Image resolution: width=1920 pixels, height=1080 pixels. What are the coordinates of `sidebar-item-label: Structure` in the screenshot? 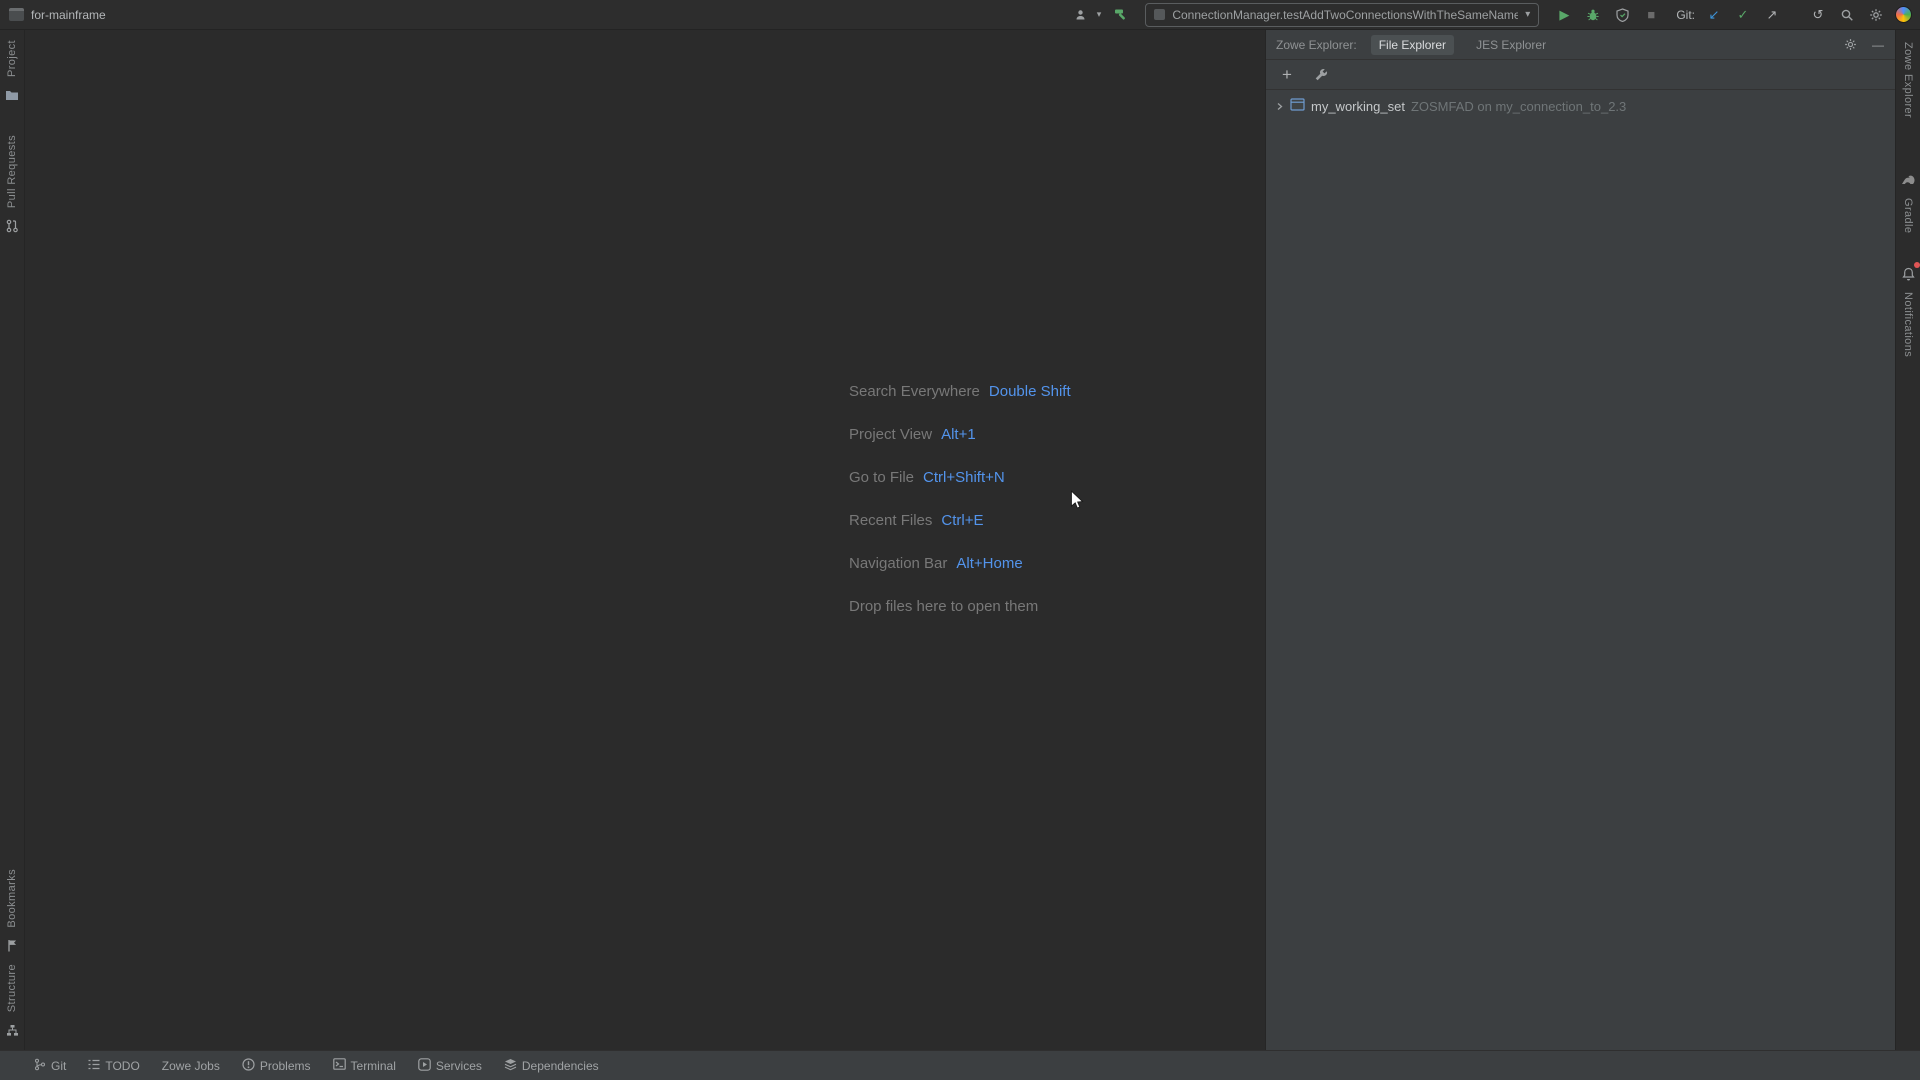 It's located at (12, 987).